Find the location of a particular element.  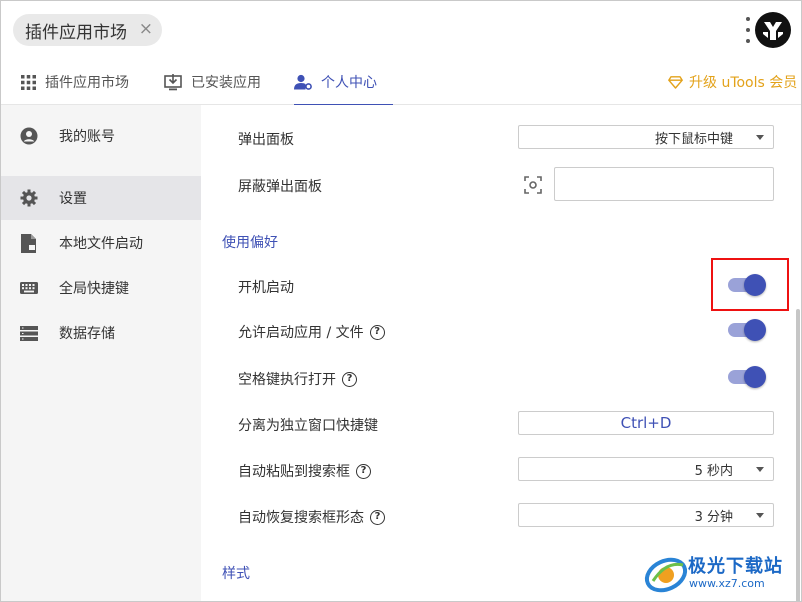

watermark-title: 极光下载站 is located at coordinates (735, 566).